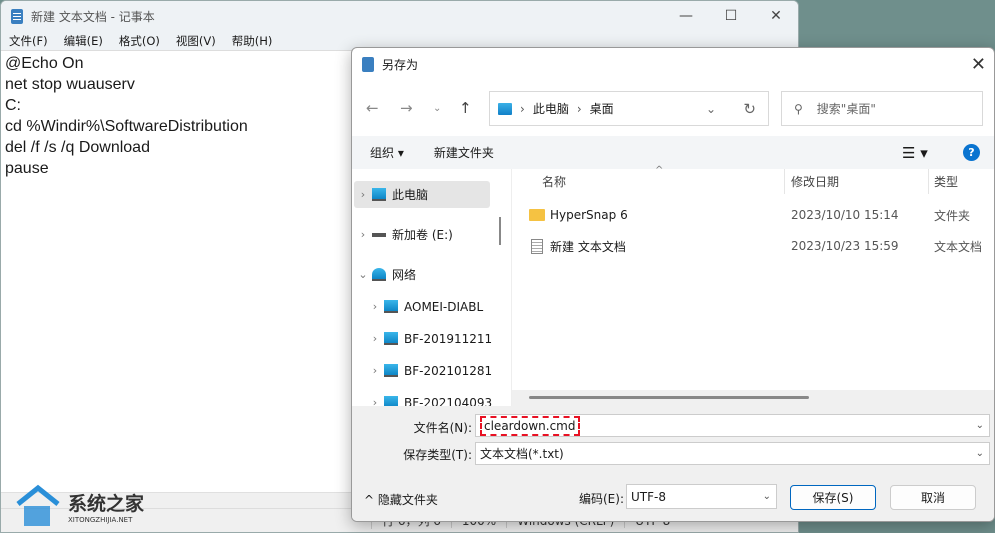 The image size is (995, 533). Describe the element at coordinates (629, 108) in the screenshot. I see `address-bar: › 此电脑 › 桌面 ⌄ ↻` at that location.